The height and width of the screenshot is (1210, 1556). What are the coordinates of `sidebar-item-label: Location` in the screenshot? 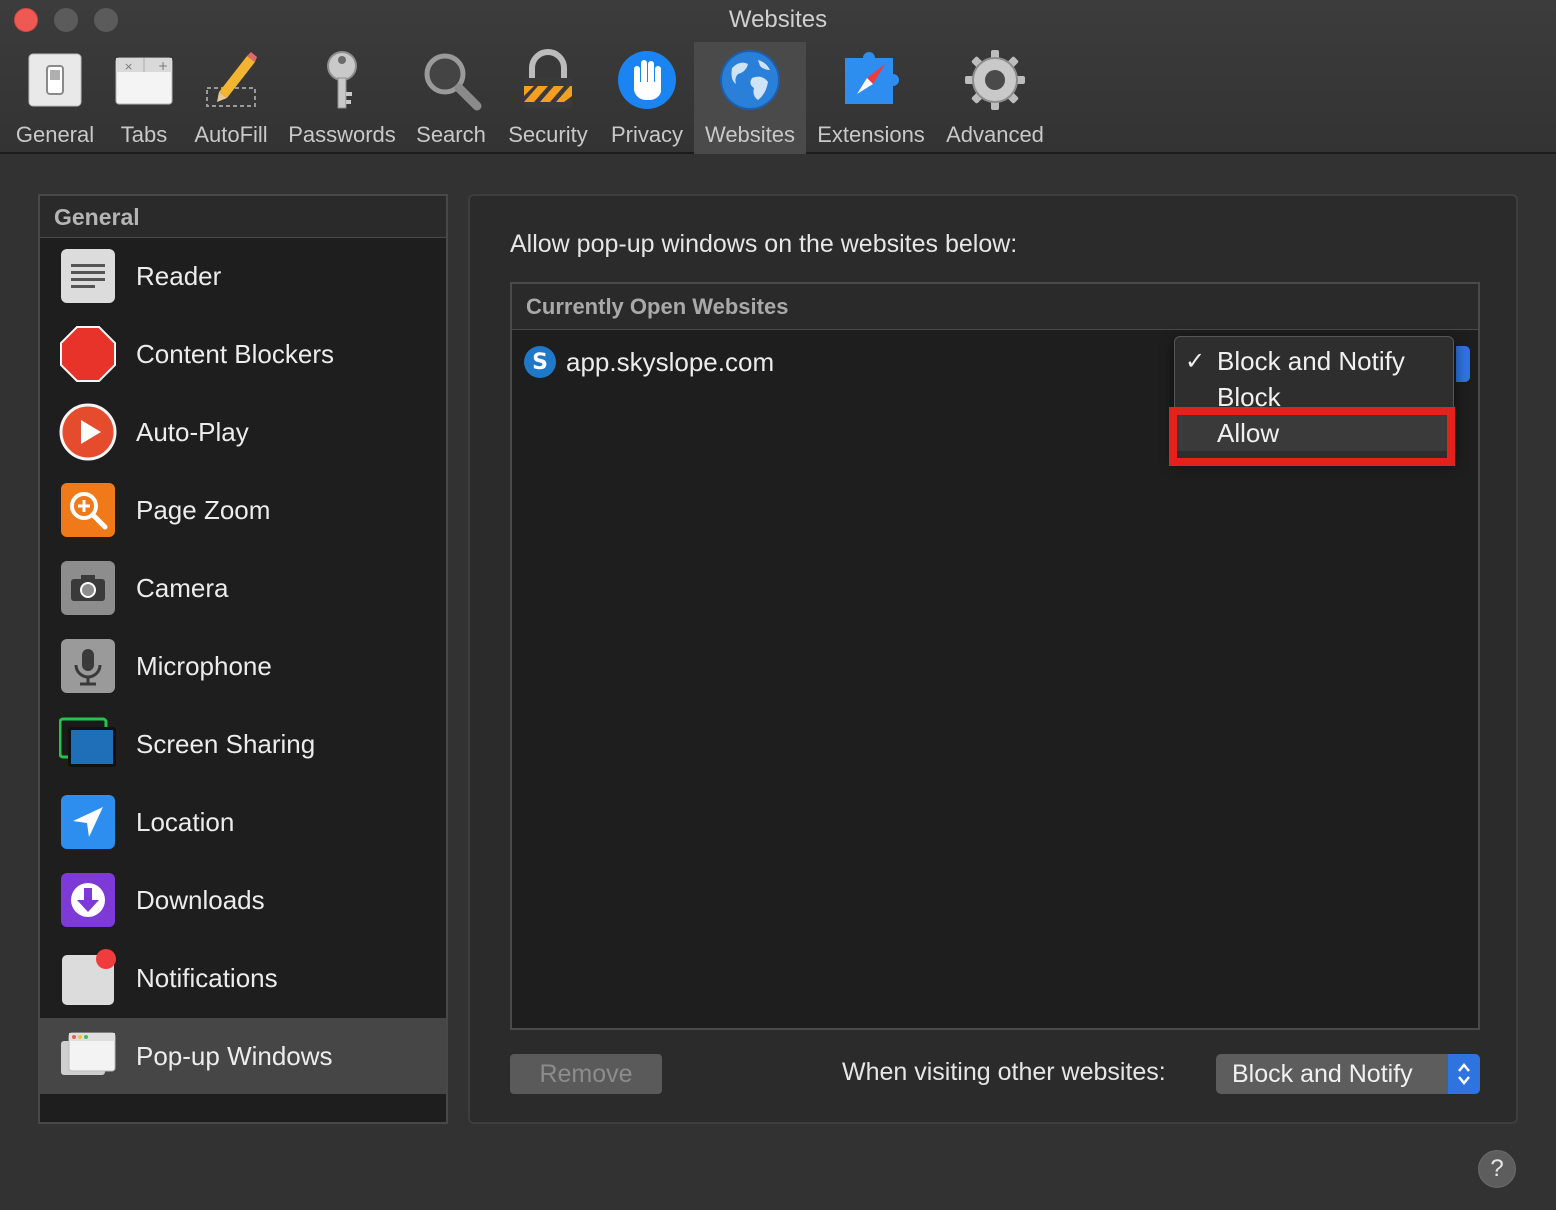 It's located at (185, 821).